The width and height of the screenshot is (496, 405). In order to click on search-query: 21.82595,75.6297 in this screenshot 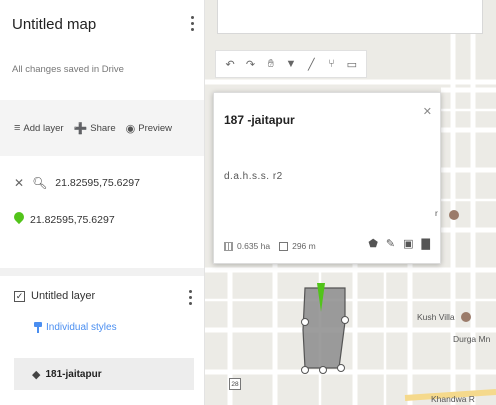, I will do `click(97, 183)`.